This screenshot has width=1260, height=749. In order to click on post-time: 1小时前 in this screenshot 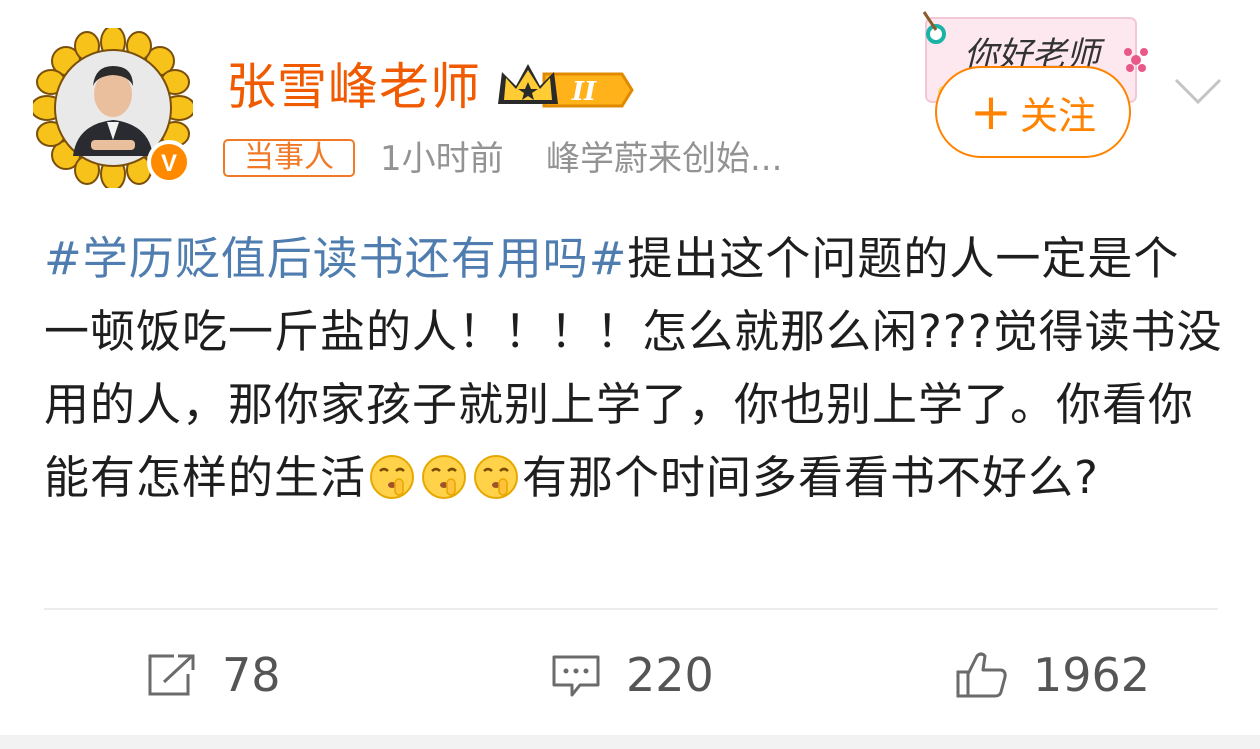, I will do `click(442, 159)`.